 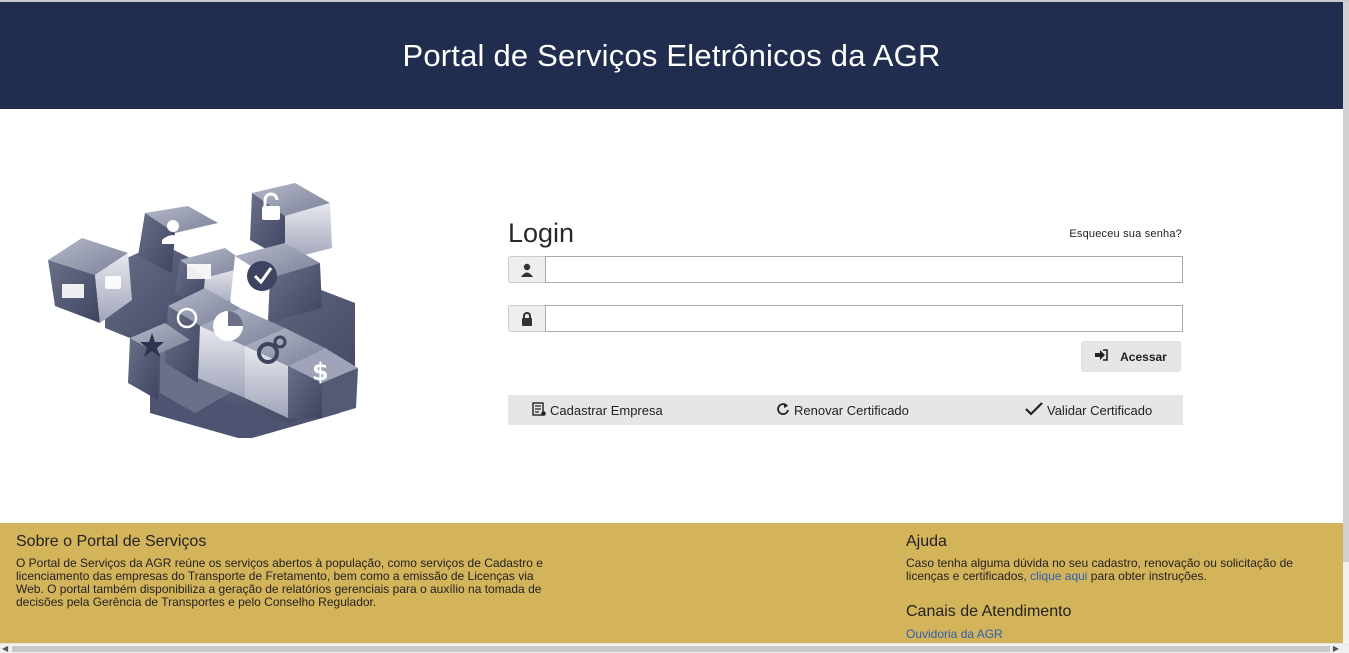 I want to click on password-field, so click(x=845, y=318).